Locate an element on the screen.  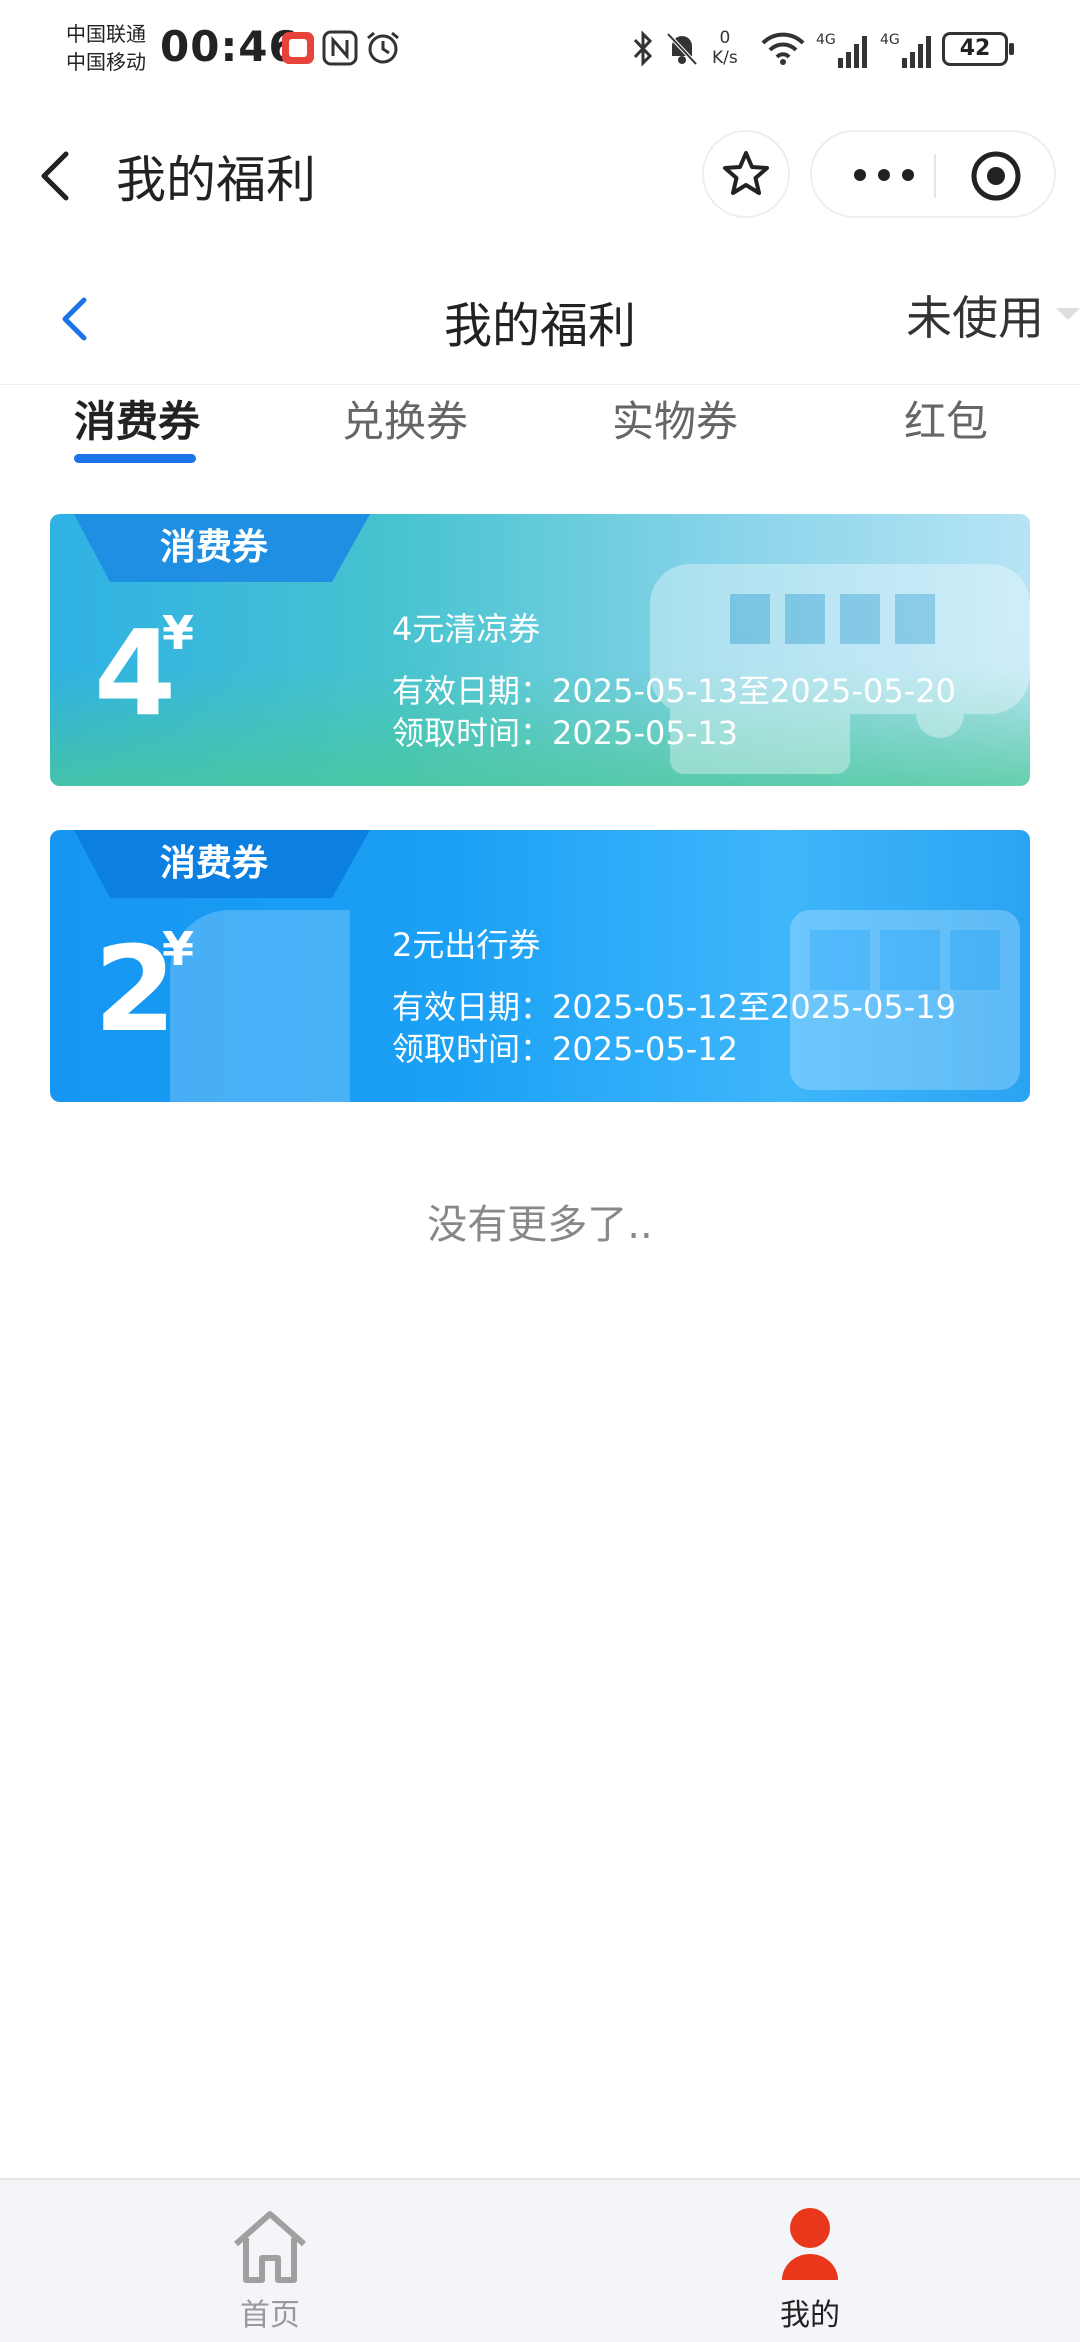
back-arrow-icon is located at coordinates (60, 176).